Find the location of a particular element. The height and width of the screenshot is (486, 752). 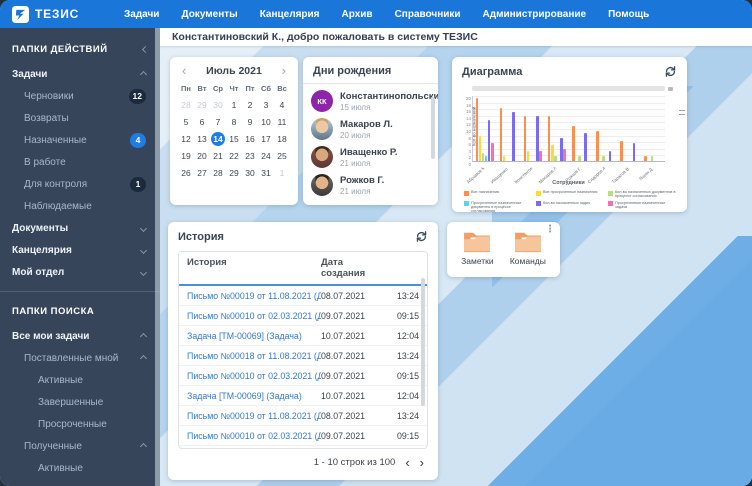

calendar-day: 9 is located at coordinates (250, 122).